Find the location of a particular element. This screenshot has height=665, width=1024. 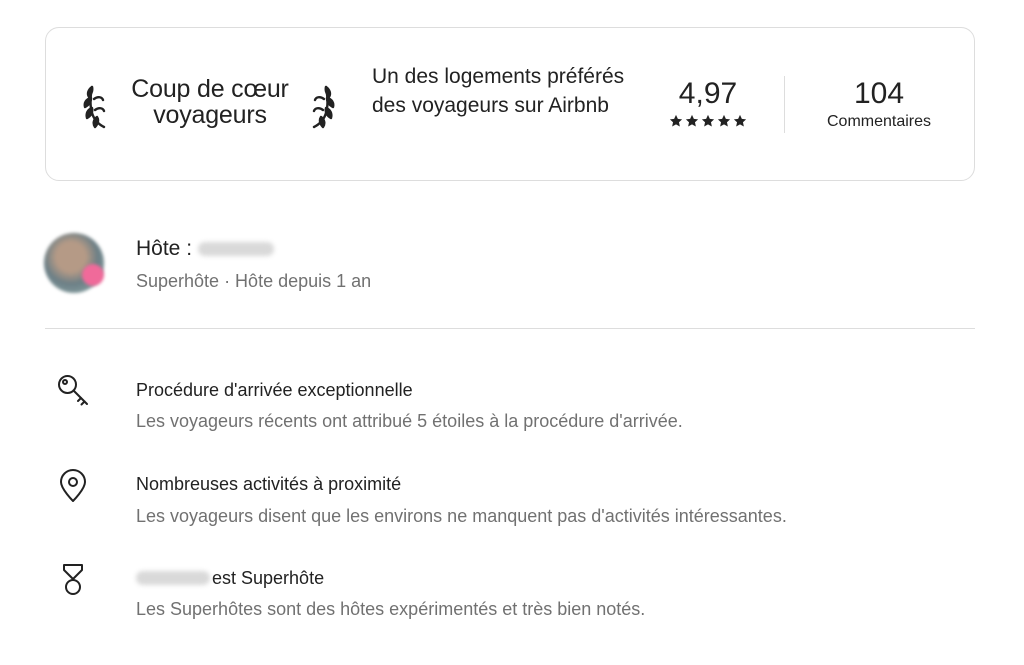

laurel-right-icon is located at coordinates (321, 105).